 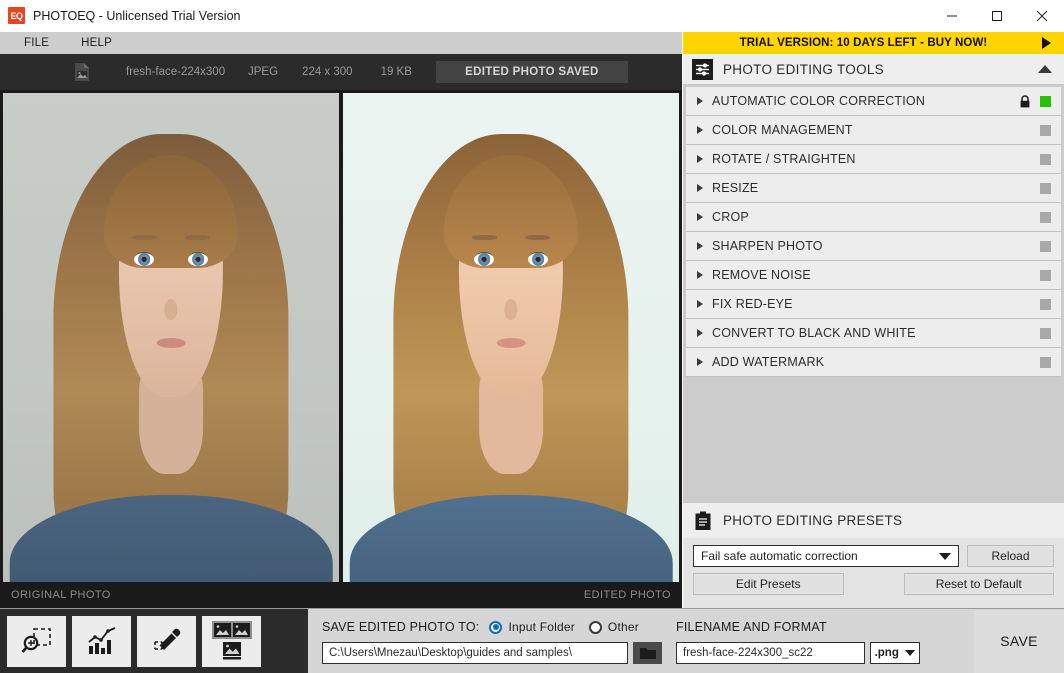 I want to click on tool-item-label: ROTATE / STRAIGHTEN, so click(x=784, y=159).